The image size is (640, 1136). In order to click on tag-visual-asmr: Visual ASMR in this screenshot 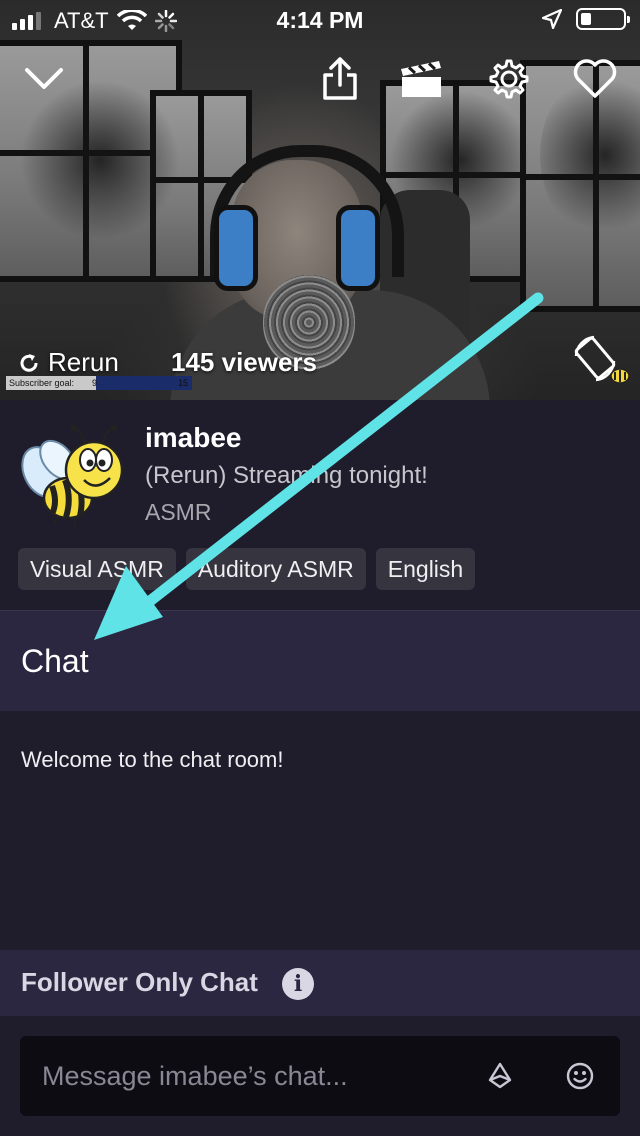, I will do `click(97, 569)`.